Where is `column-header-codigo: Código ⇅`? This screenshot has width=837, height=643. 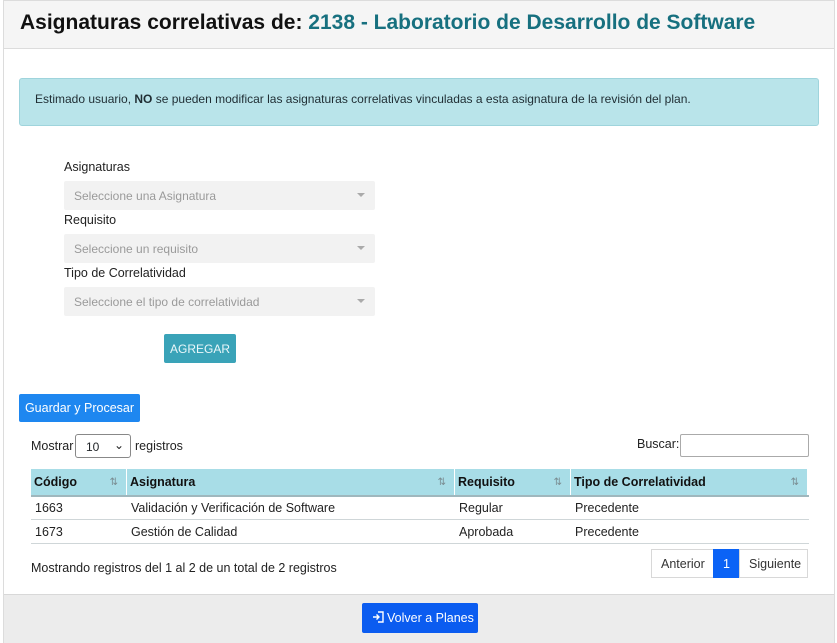
column-header-codigo: Código ⇅ is located at coordinates (78, 482).